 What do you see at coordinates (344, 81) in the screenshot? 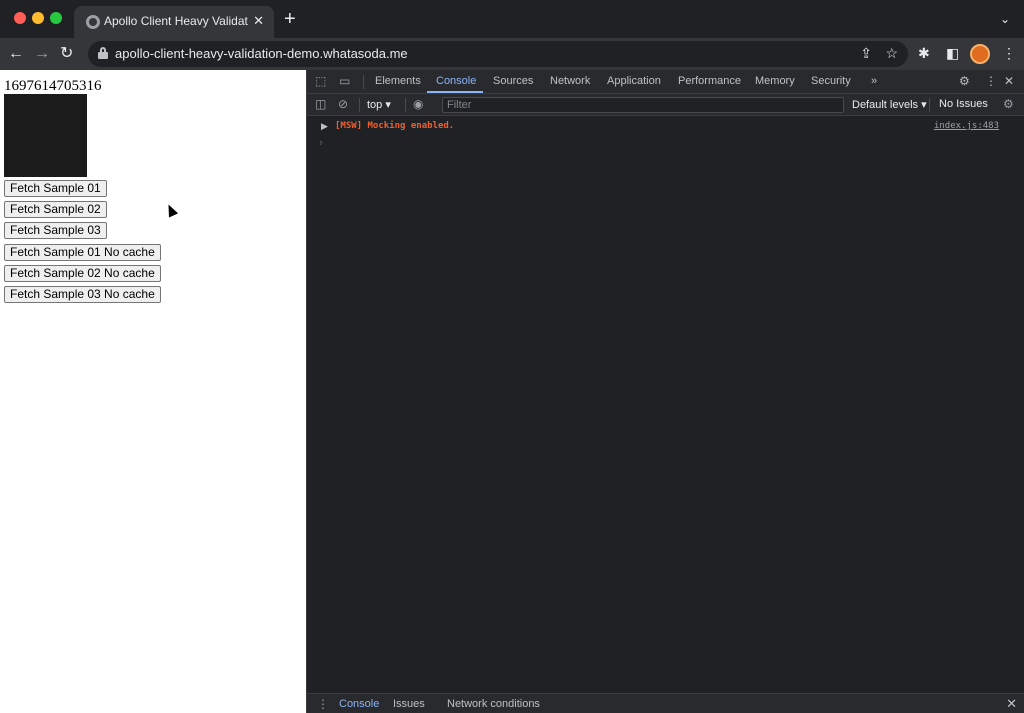
I see `device-toolbar-icon: ▭` at bounding box center [344, 81].